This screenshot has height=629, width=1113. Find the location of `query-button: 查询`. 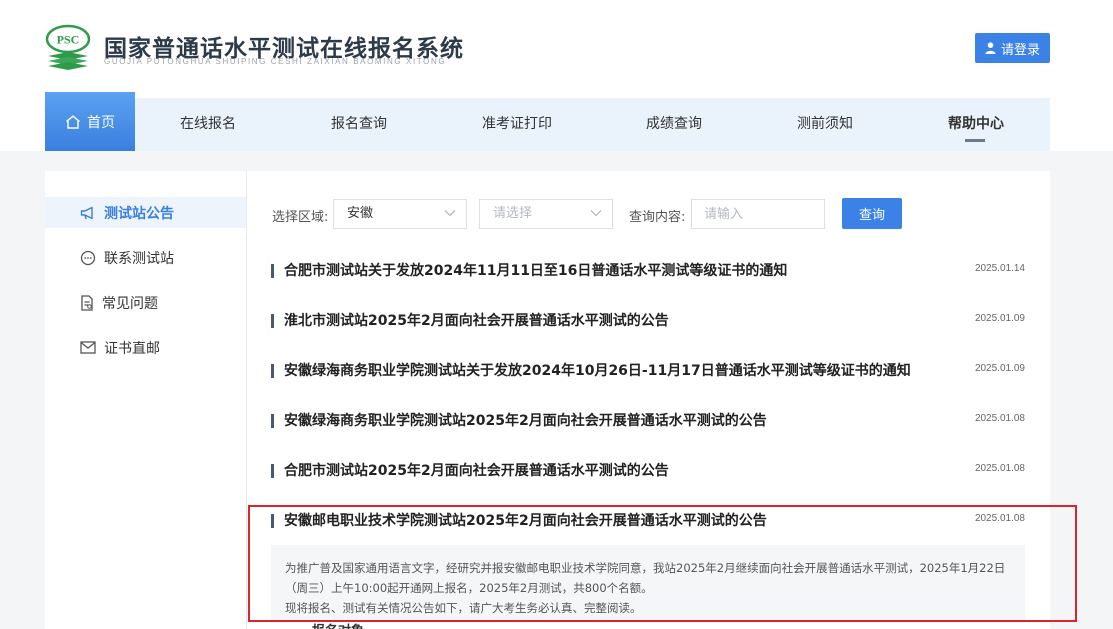

query-button: 查询 is located at coordinates (872, 213).